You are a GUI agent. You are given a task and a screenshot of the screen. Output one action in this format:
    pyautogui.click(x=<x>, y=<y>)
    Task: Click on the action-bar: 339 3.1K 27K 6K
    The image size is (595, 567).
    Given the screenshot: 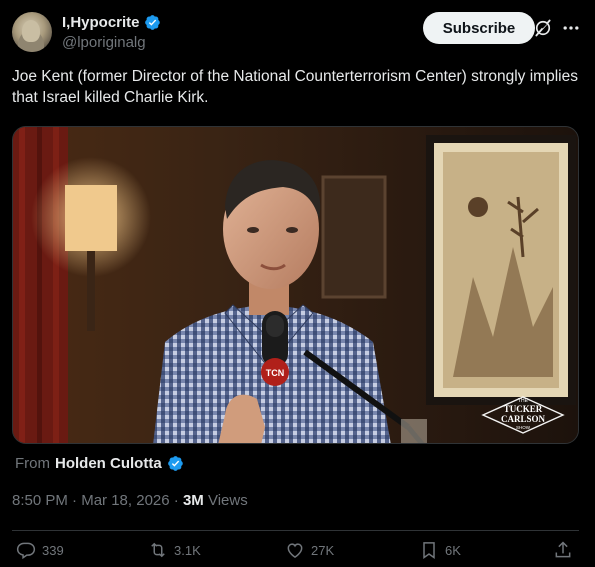 What is the action you would take?
    pyautogui.click(x=295, y=553)
    